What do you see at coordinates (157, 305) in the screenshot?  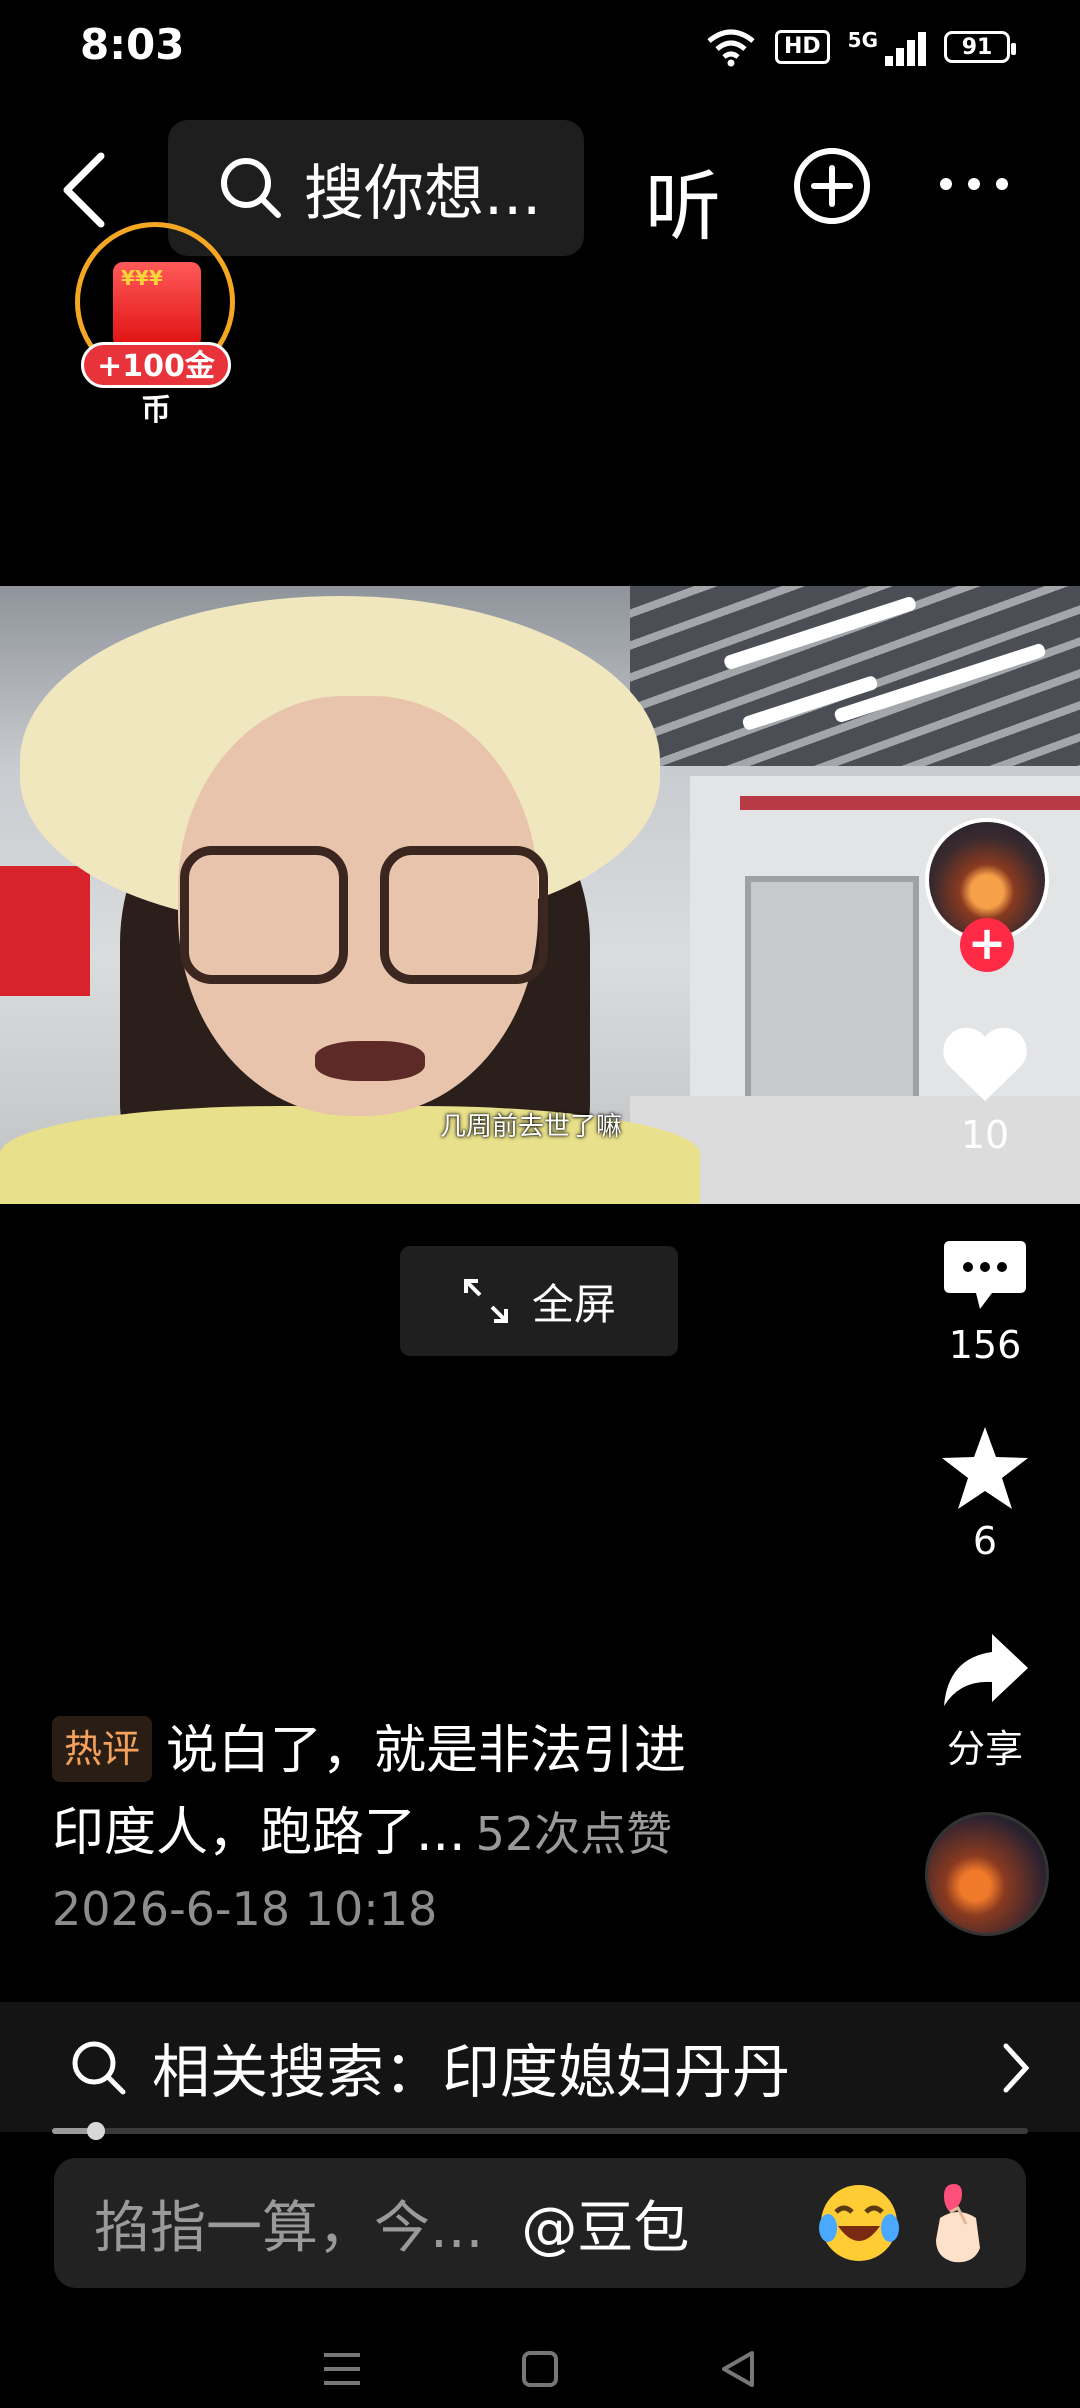 I see `red-envelope-icon` at bounding box center [157, 305].